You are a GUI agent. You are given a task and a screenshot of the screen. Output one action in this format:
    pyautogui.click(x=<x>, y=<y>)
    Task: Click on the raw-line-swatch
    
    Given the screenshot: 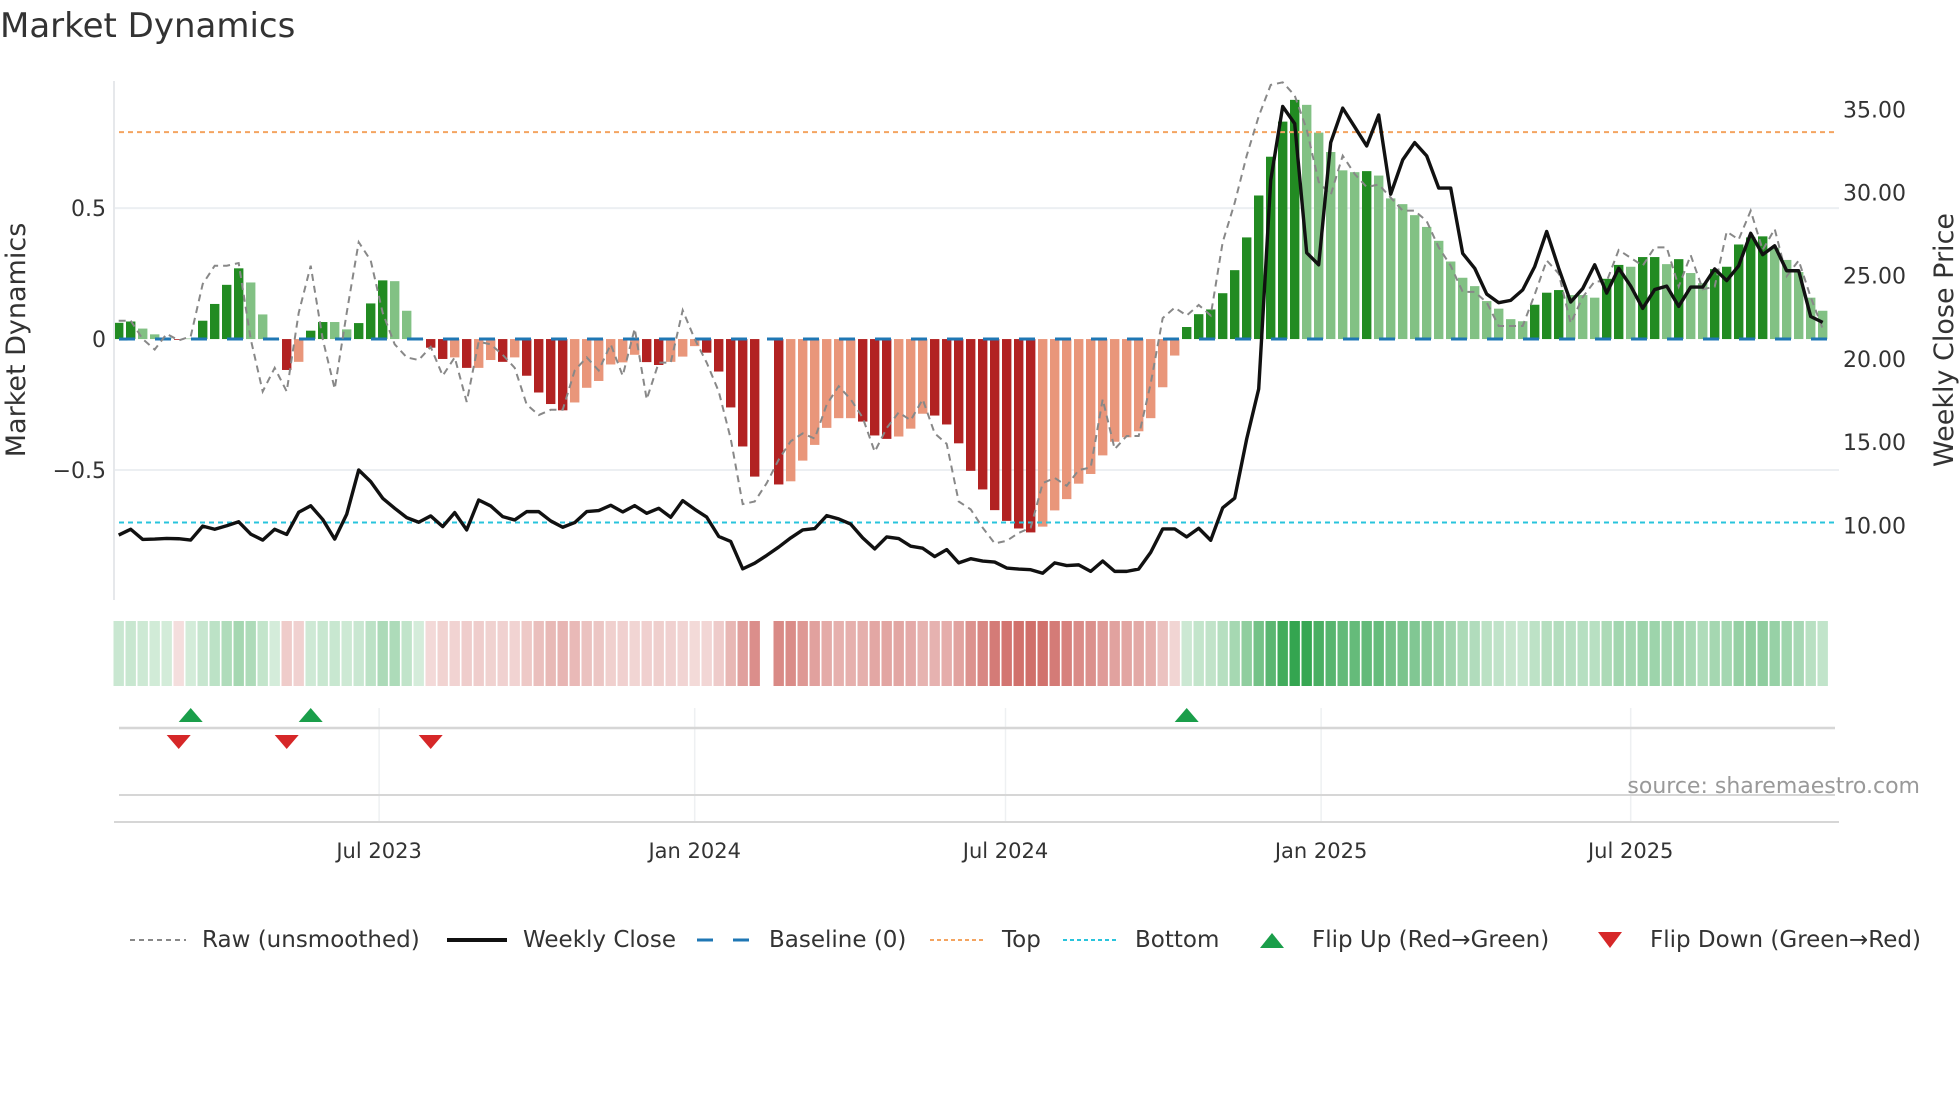 What is the action you would take?
    pyautogui.click(x=158, y=940)
    